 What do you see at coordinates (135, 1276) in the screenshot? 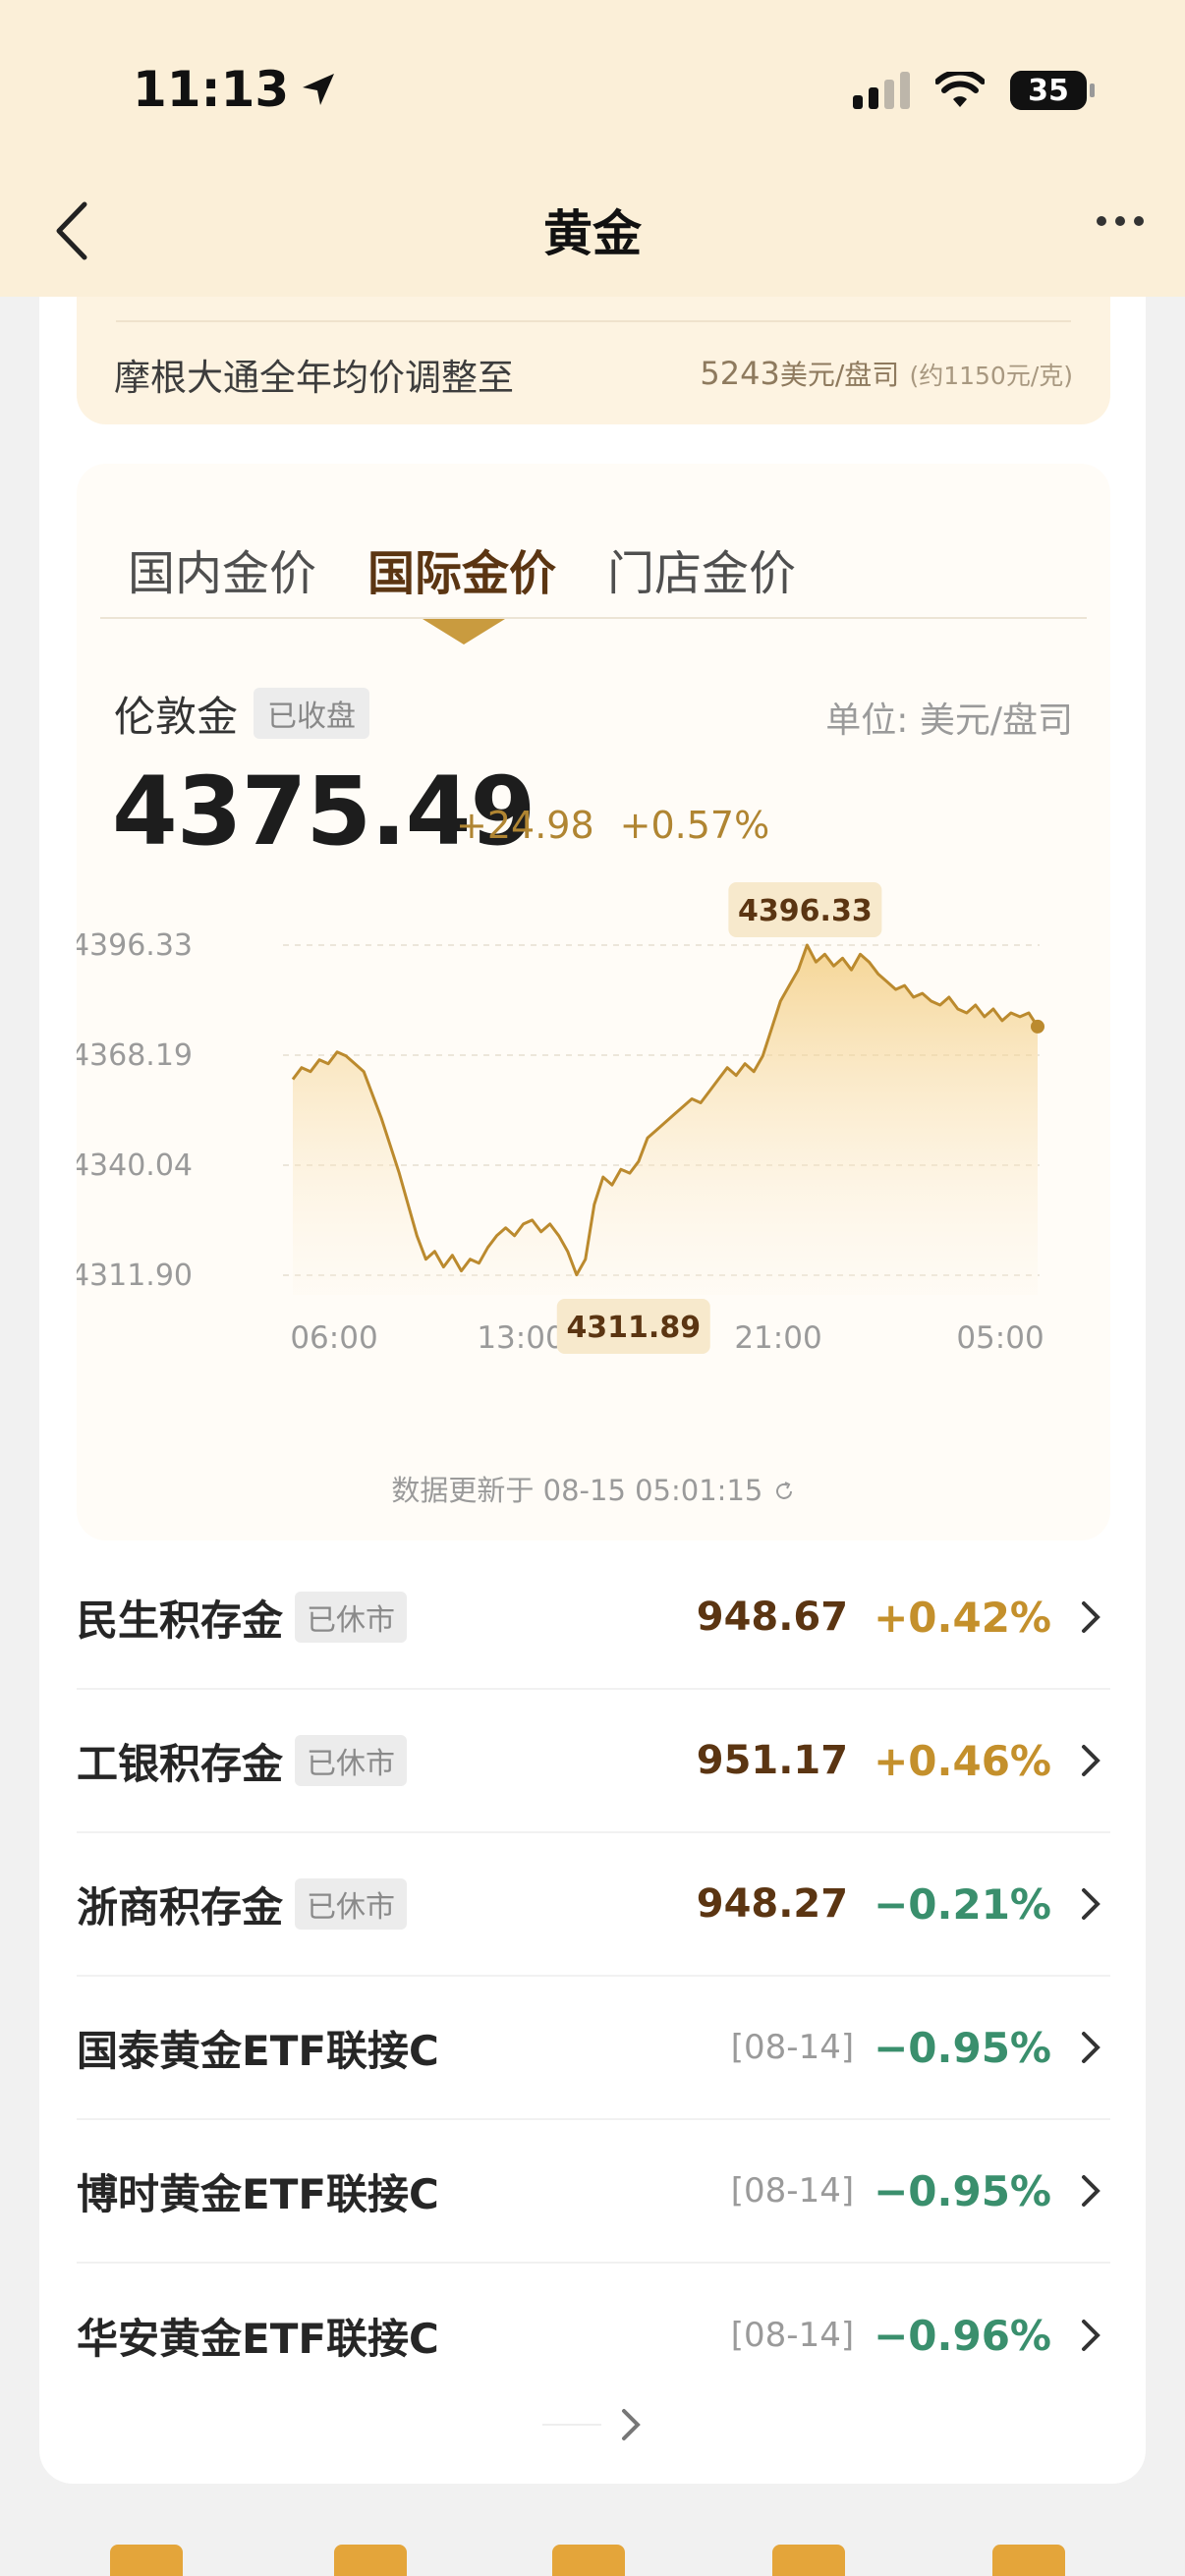
I see `y-tick-label: 4311.90` at bounding box center [135, 1276].